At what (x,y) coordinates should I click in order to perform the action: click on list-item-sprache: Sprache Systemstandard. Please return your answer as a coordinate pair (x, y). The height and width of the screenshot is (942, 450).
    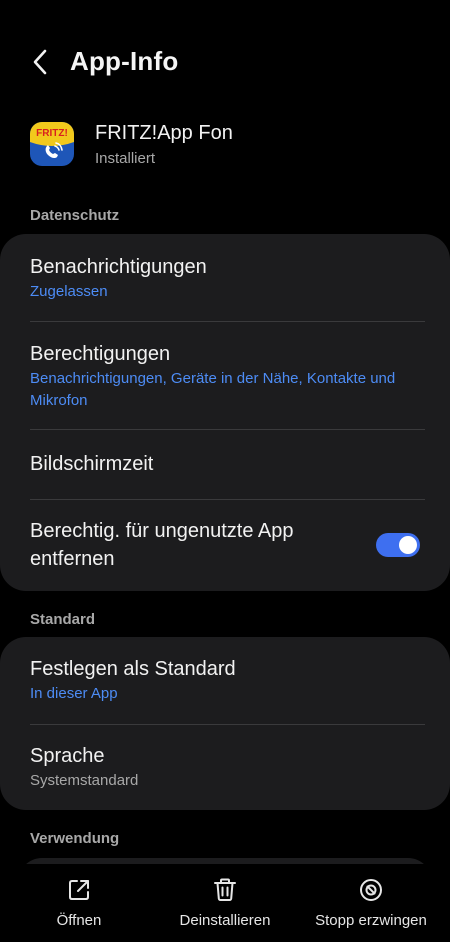
    Looking at the image, I should click on (225, 767).